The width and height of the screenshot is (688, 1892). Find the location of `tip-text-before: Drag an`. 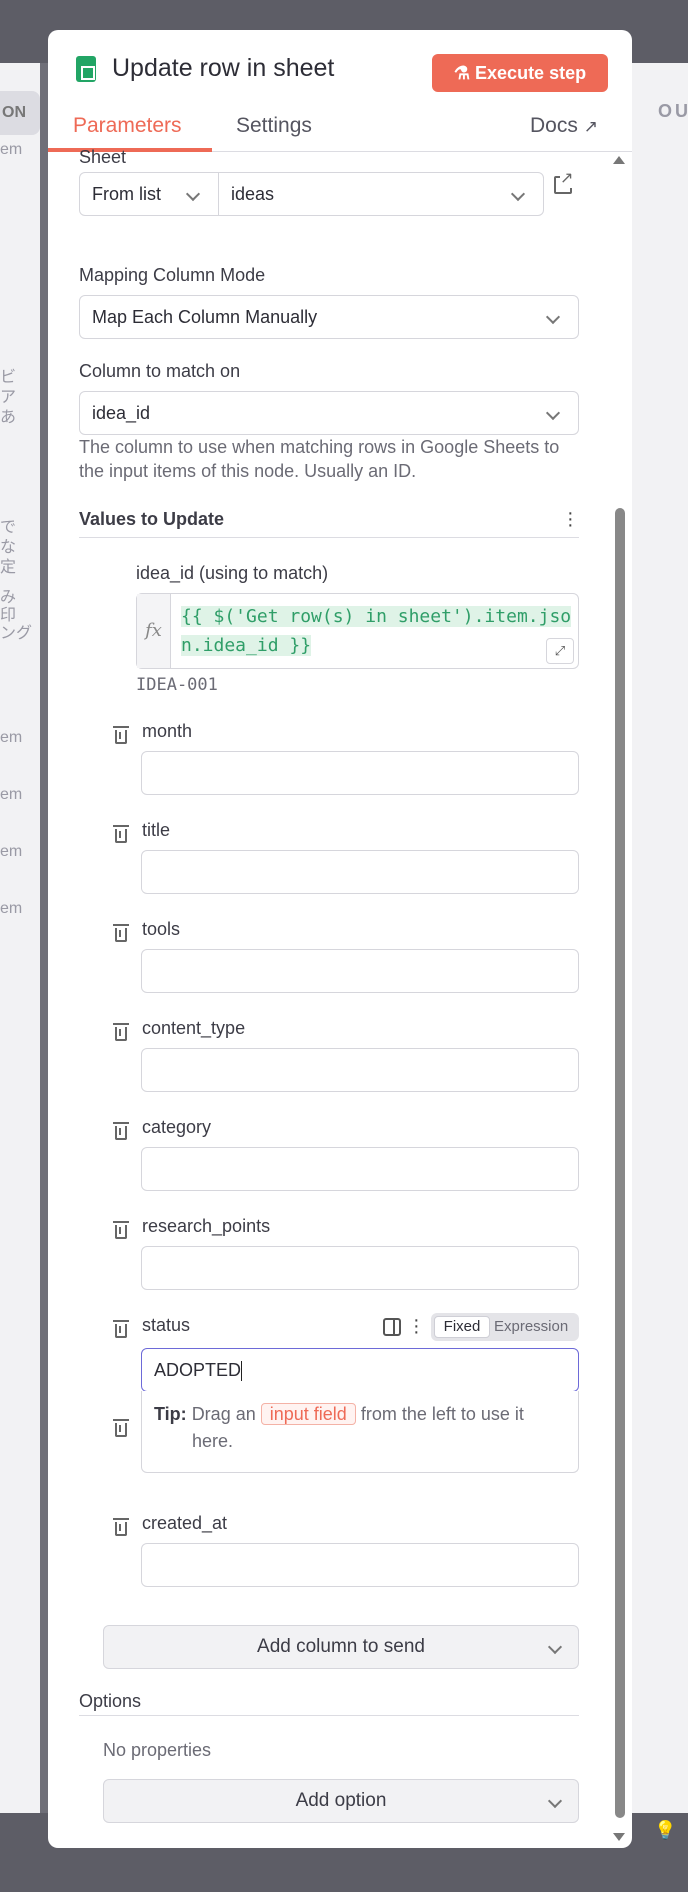

tip-text-before: Drag an is located at coordinates (223, 1414).